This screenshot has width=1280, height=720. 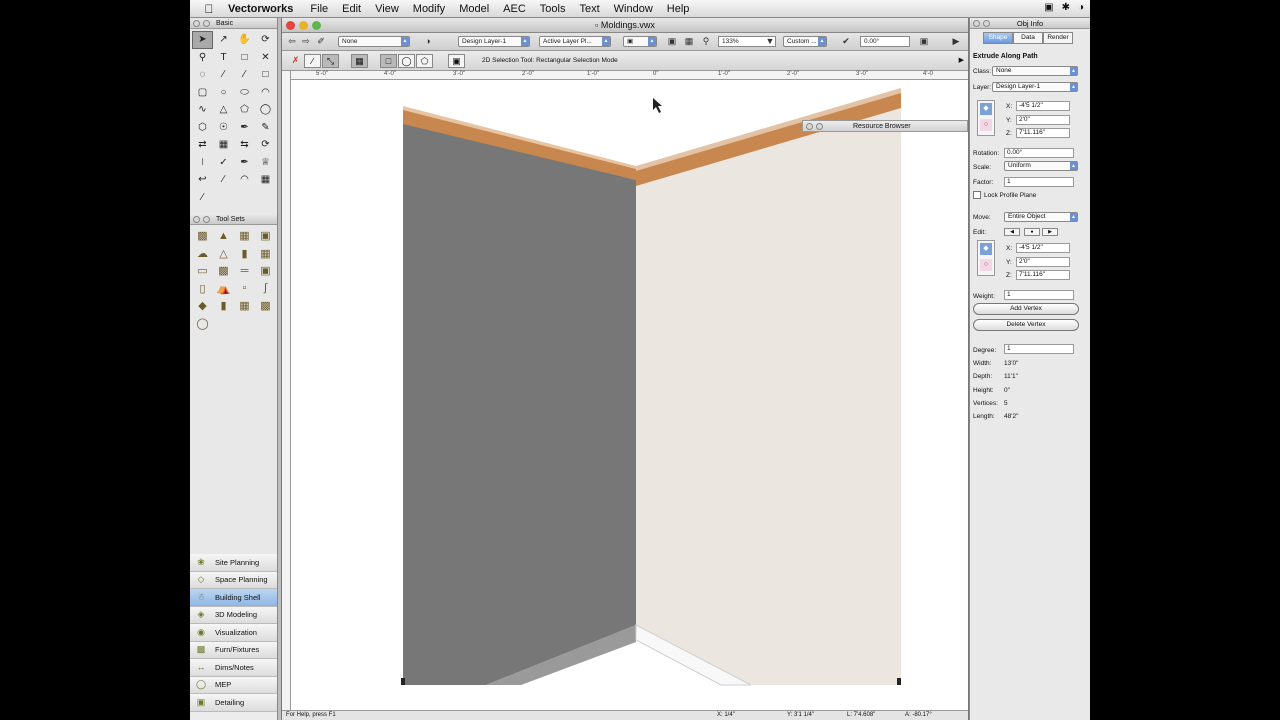 I want to click on rail-tool-icon: ▫, so click(x=244, y=289).